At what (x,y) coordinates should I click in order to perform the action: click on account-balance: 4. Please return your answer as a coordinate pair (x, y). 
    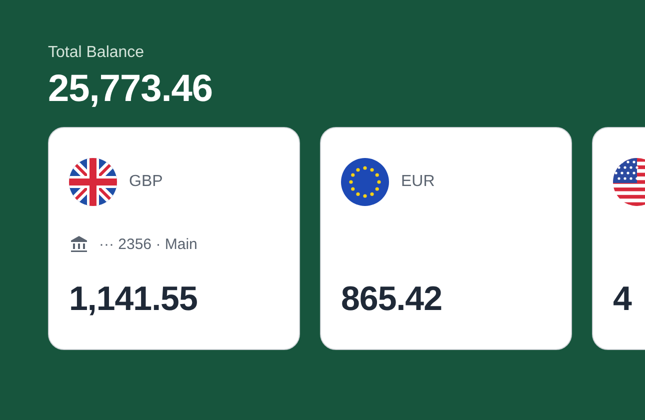
    Looking at the image, I should click on (623, 299).